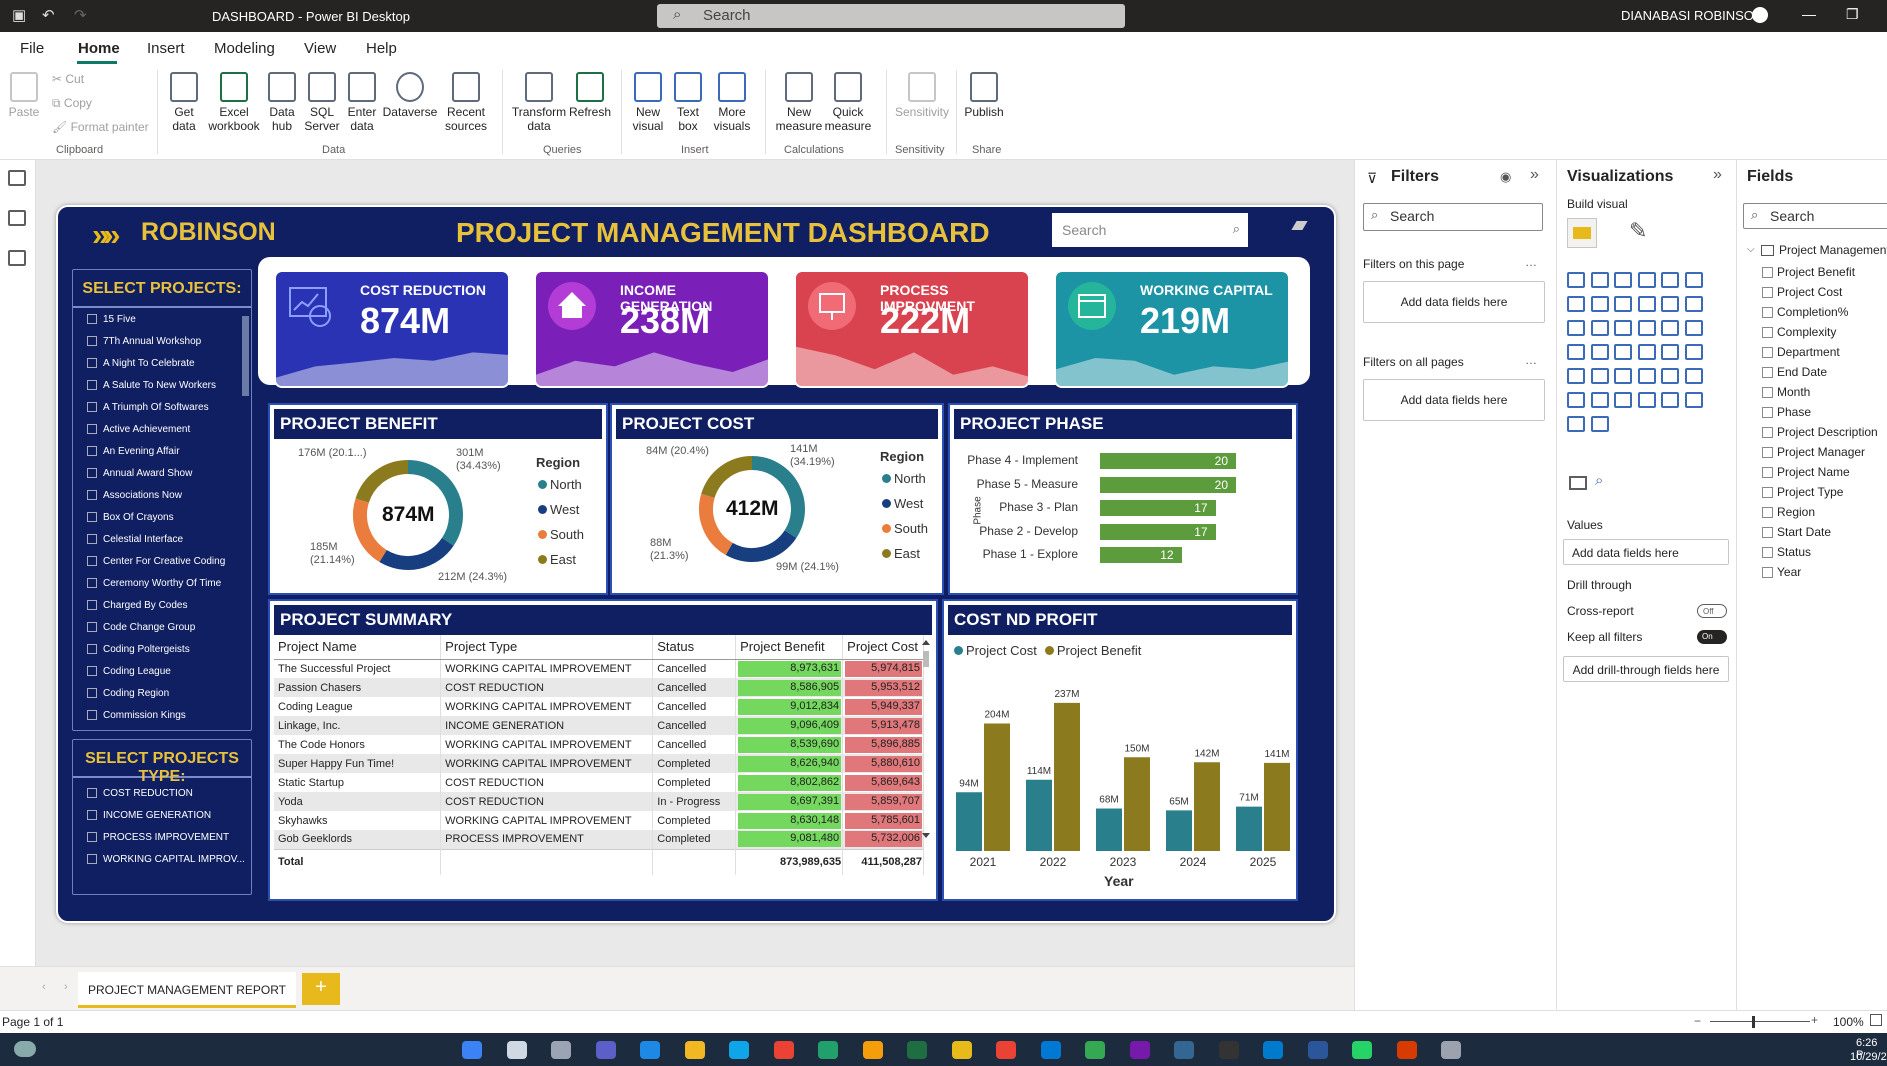  Describe the element at coordinates (162, 793) in the screenshot. I see `slicer-item: COST REDUCTION` at that location.